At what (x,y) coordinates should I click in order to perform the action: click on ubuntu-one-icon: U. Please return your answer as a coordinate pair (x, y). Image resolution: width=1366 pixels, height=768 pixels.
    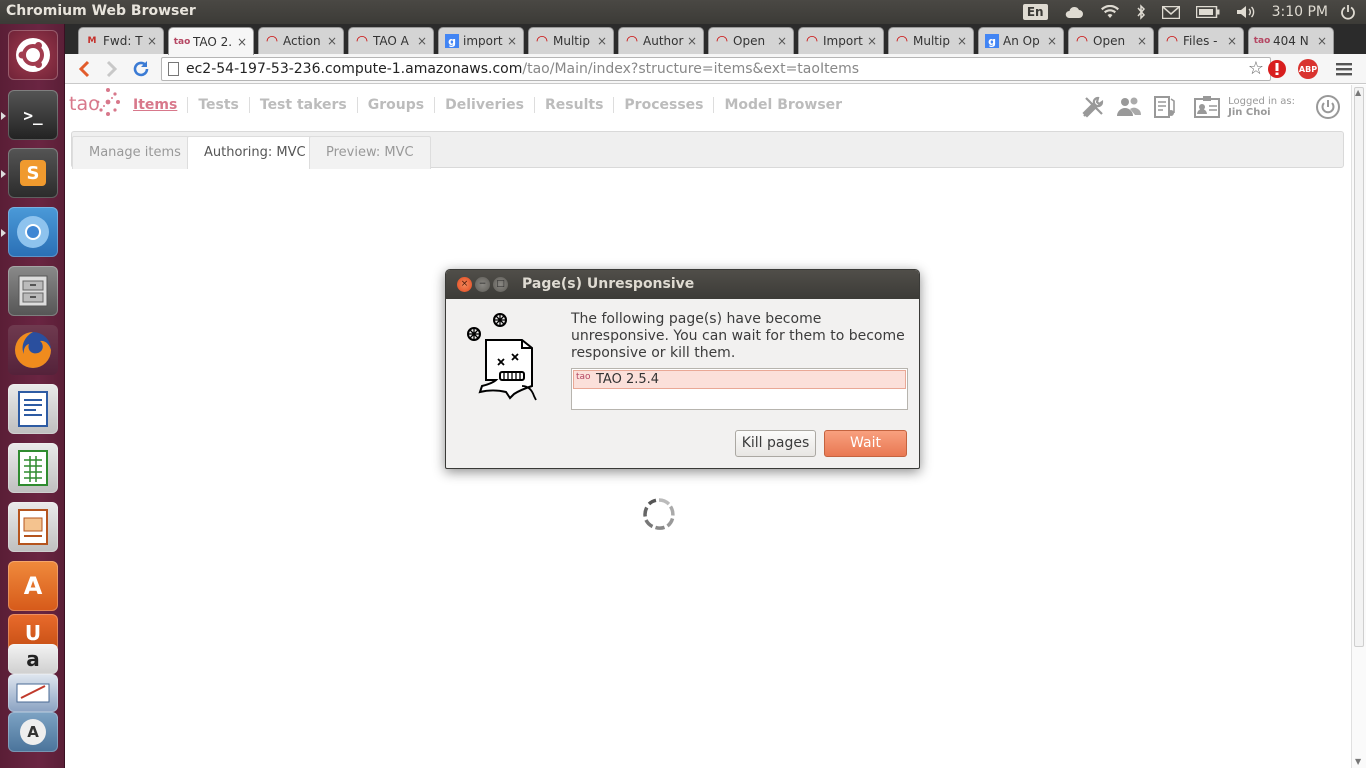
    Looking at the image, I should click on (33, 633).